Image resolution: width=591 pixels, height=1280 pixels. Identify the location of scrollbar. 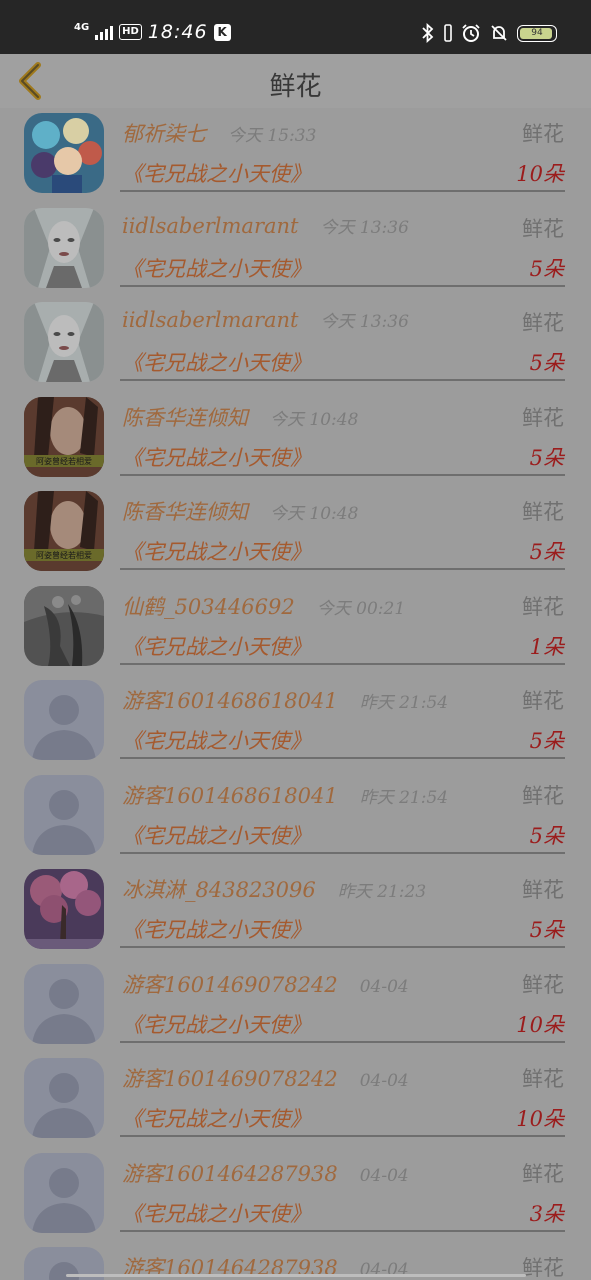
(296, 1275).